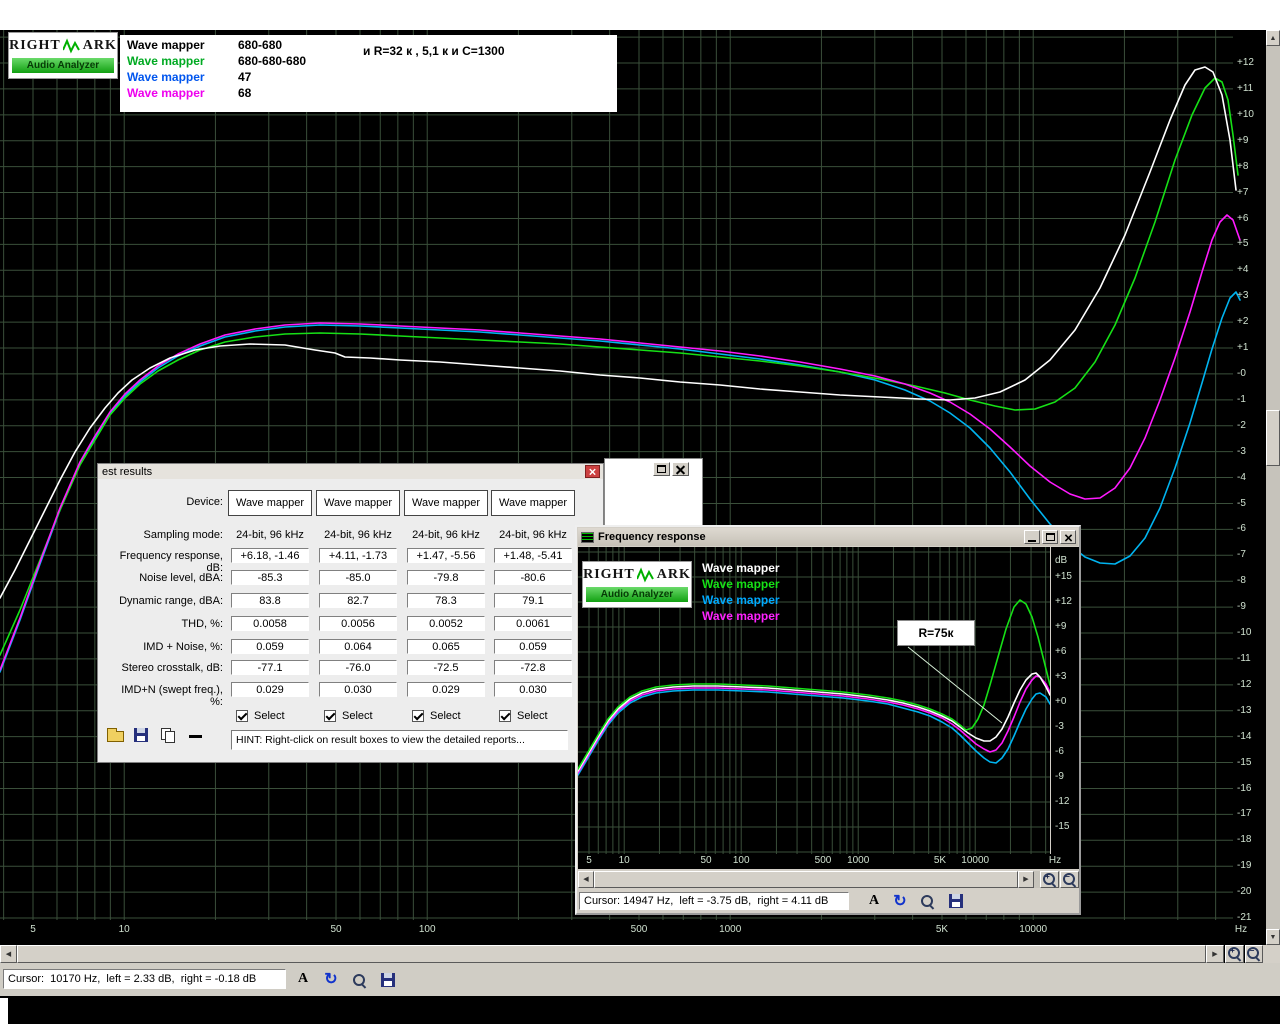 This screenshot has width=1280, height=1024. Describe the element at coordinates (446, 623) in the screenshot. I see `result-value: 0.0052` at that location.